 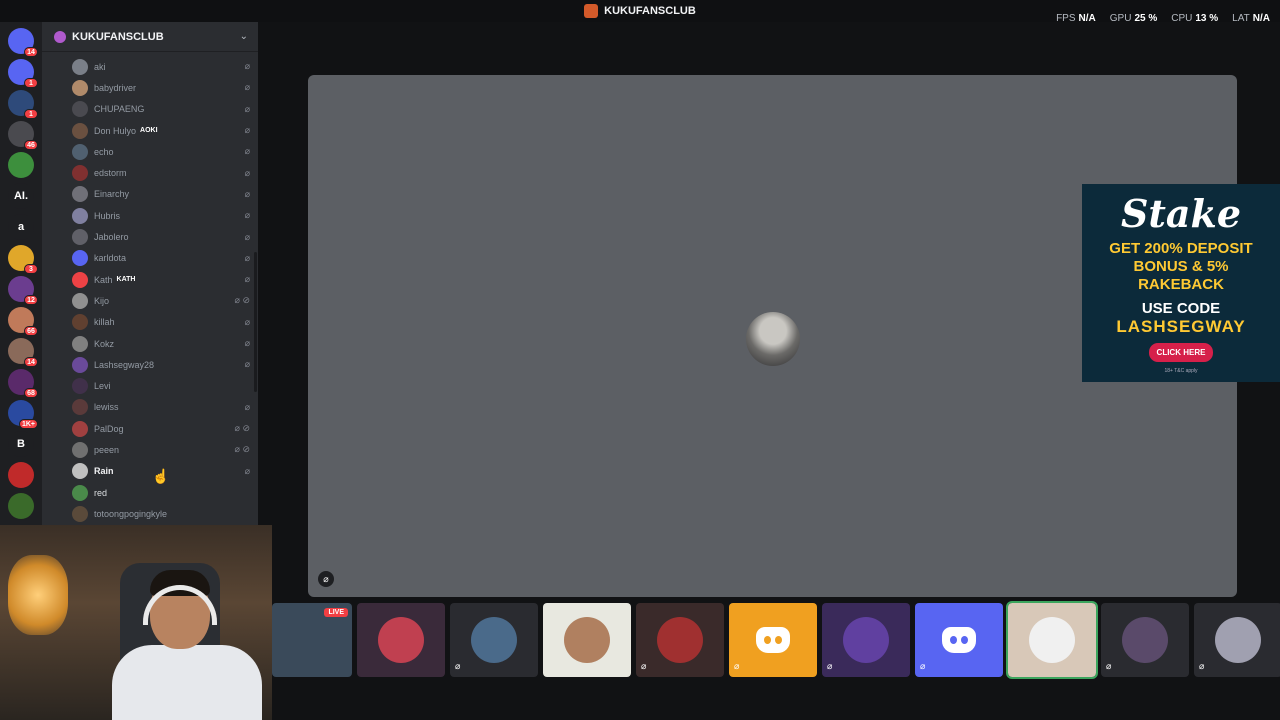 What do you see at coordinates (150, 130) in the screenshot?
I see `voice-member-don-hulyo: Don Hulyo AOKI ⌀` at bounding box center [150, 130].